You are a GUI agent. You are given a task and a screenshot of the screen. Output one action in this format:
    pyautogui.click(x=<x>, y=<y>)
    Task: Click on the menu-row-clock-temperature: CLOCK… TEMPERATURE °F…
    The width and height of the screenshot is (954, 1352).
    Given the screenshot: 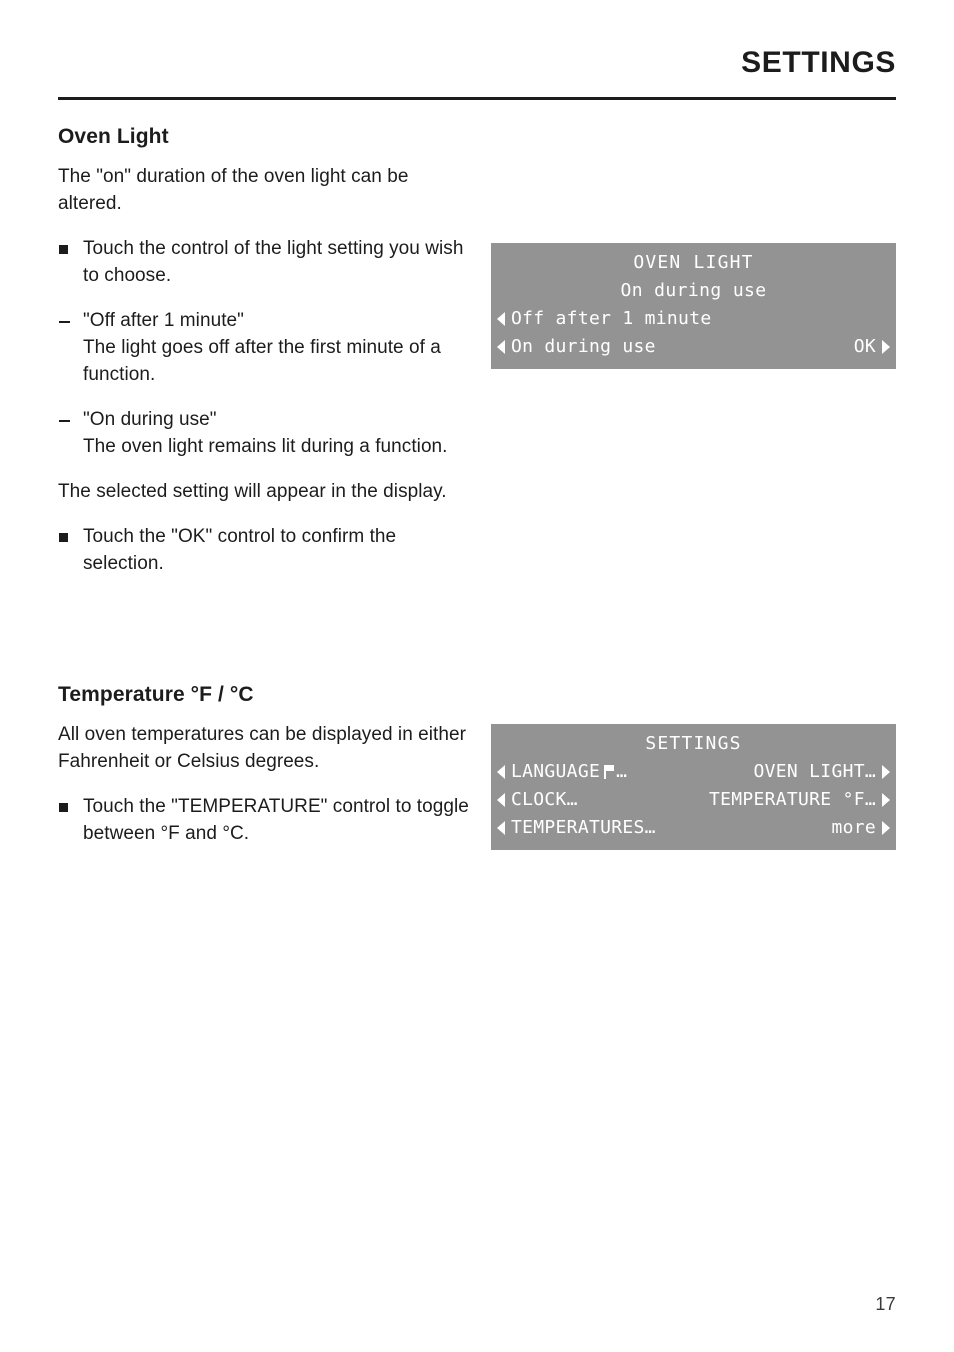 What is the action you would take?
    pyautogui.click(x=693, y=800)
    